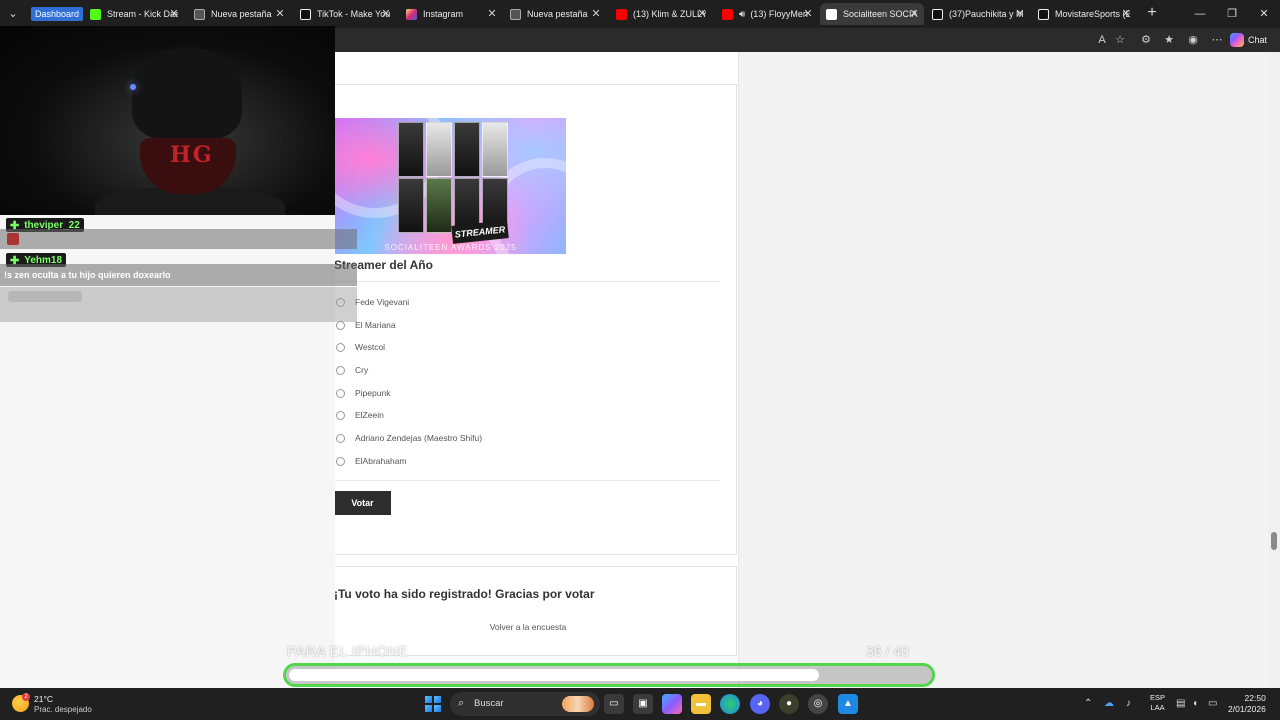  Describe the element at coordinates (239, 14) in the screenshot. I see `tab-new-tab: Nueva pestaña ✕` at that location.